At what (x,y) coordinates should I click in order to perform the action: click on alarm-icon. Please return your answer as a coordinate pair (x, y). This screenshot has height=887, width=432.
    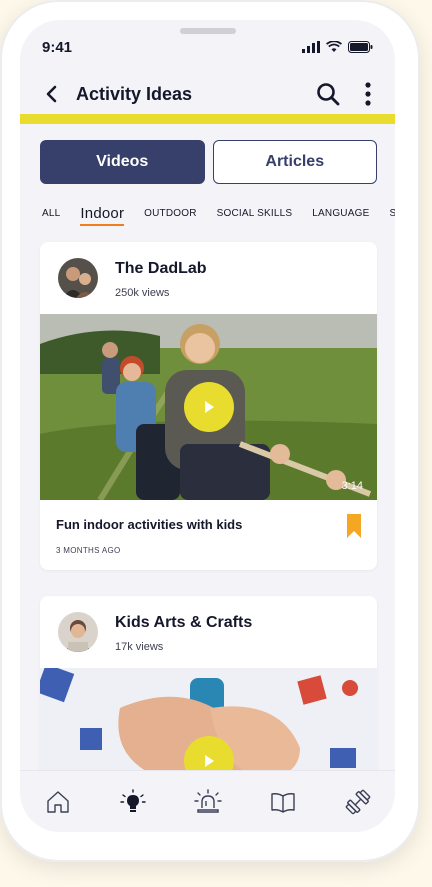
    Looking at the image, I should click on (207, 800).